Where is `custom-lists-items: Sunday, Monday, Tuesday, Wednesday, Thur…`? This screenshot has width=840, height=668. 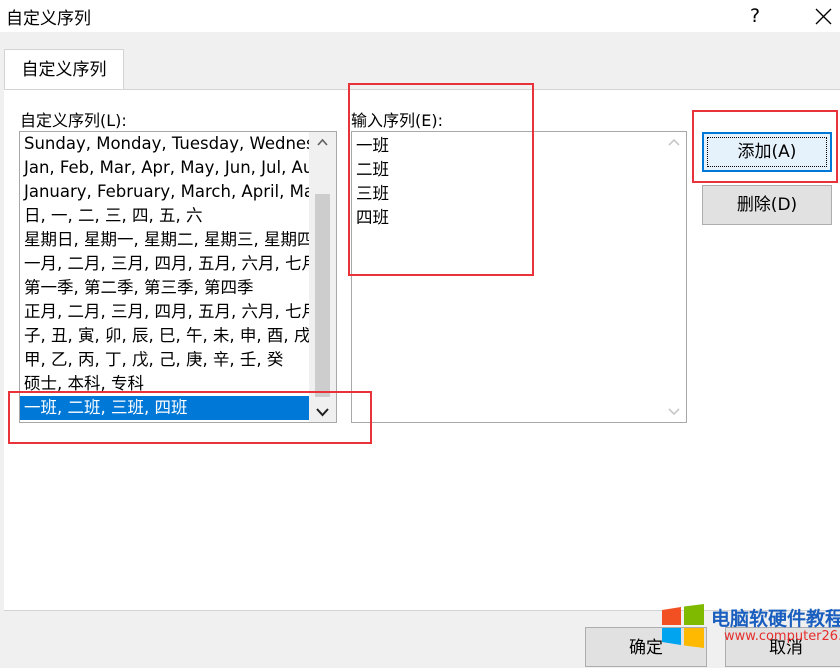 custom-lists-items: Sunday, Monday, Tuesday, Wednesday, Thur… is located at coordinates (164, 277).